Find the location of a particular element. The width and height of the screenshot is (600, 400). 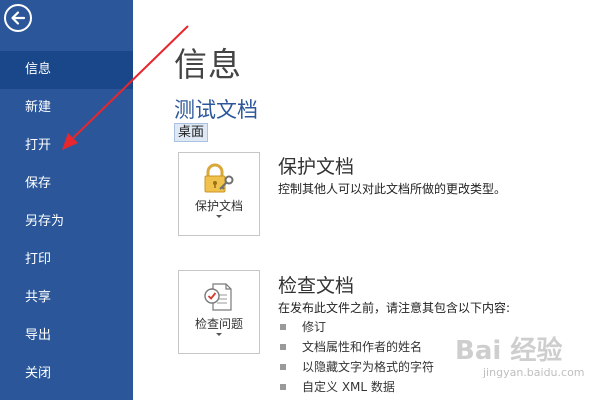

document-location: 桌面 is located at coordinates (191, 132).